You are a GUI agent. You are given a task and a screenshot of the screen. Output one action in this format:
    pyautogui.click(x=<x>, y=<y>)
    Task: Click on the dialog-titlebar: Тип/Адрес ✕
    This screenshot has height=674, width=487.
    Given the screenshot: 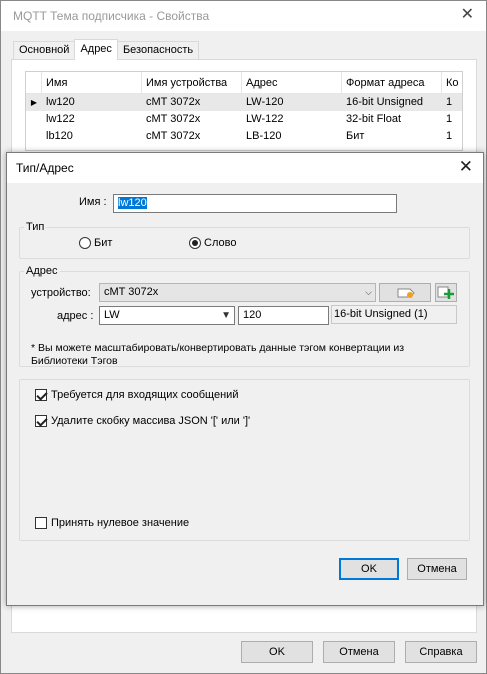 What is the action you would take?
    pyautogui.click(x=245, y=168)
    